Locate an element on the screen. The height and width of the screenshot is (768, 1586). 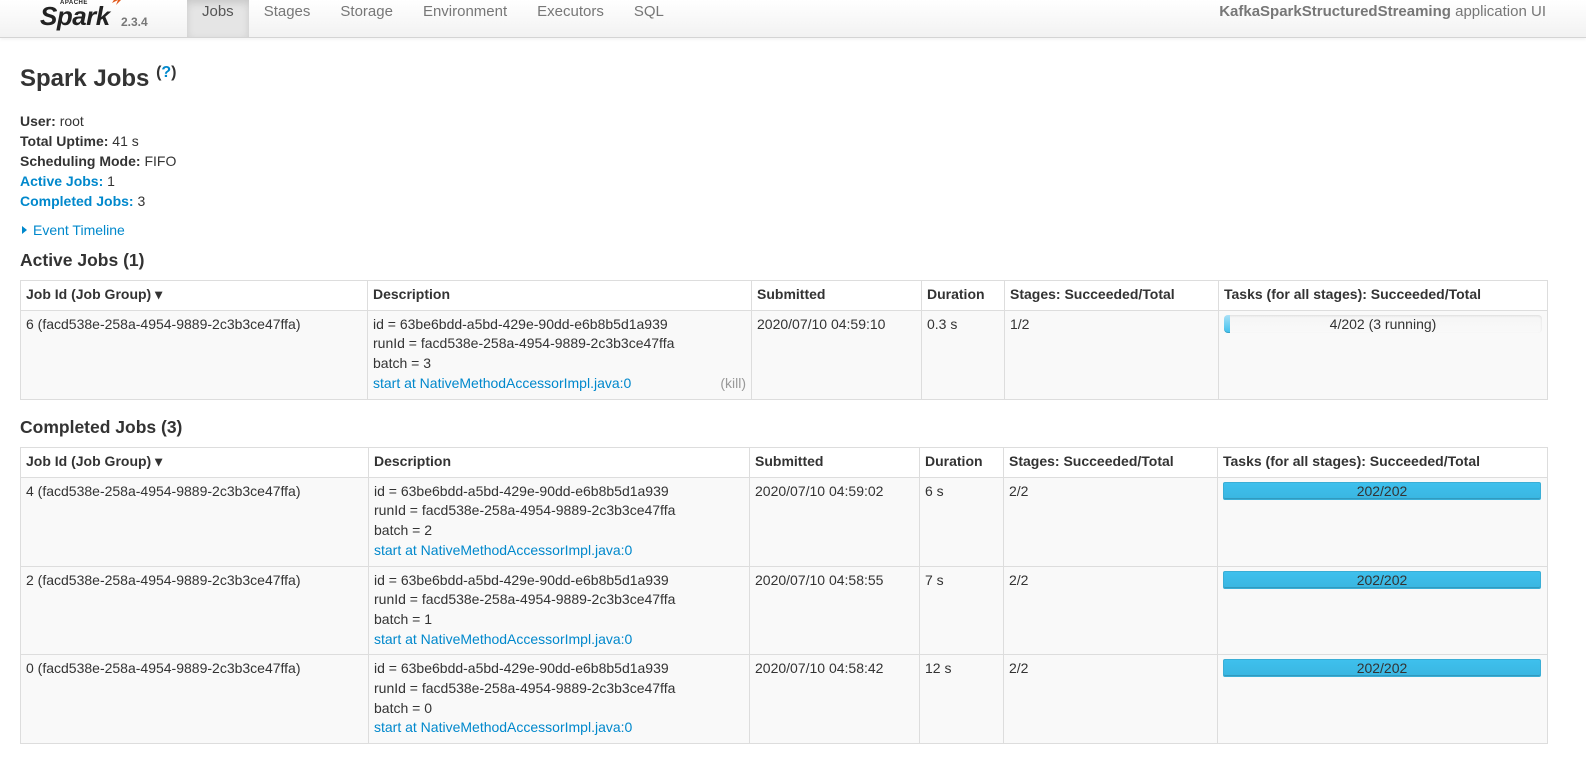
help-icon: ? is located at coordinates (166, 72).